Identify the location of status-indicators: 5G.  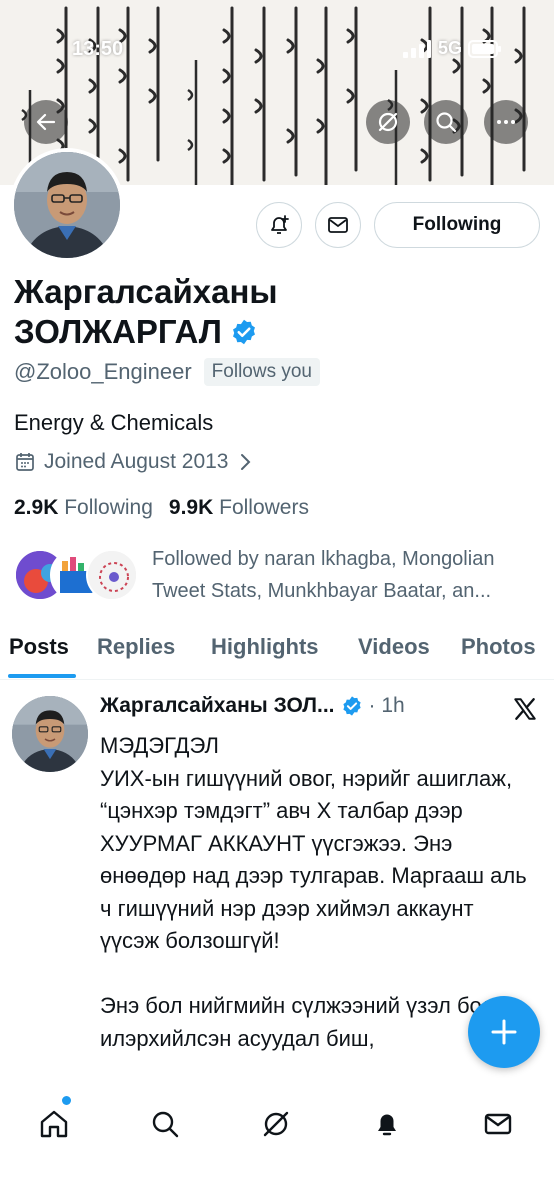
(452, 48).